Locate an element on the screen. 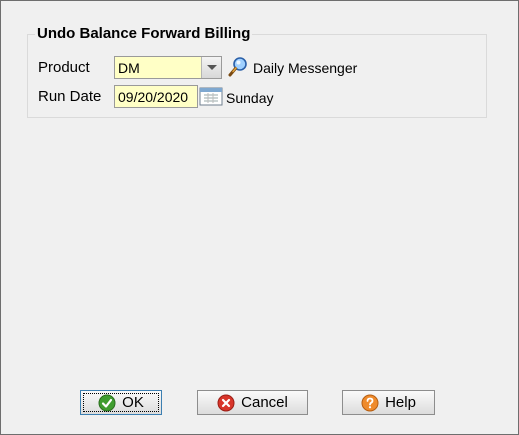 This screenshot has width=519, height=435. cancel-button: Cancel is located at coordinates (252, 402).